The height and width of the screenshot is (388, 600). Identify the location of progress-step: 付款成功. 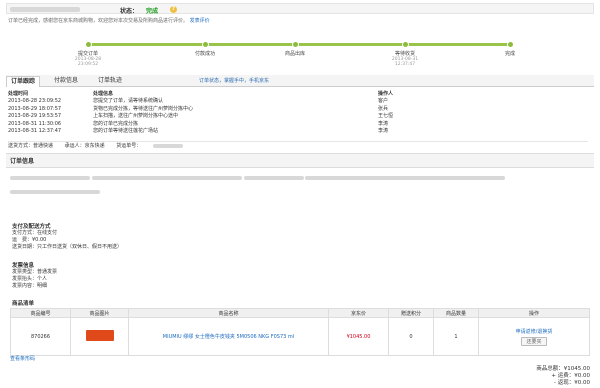
(205, 47).